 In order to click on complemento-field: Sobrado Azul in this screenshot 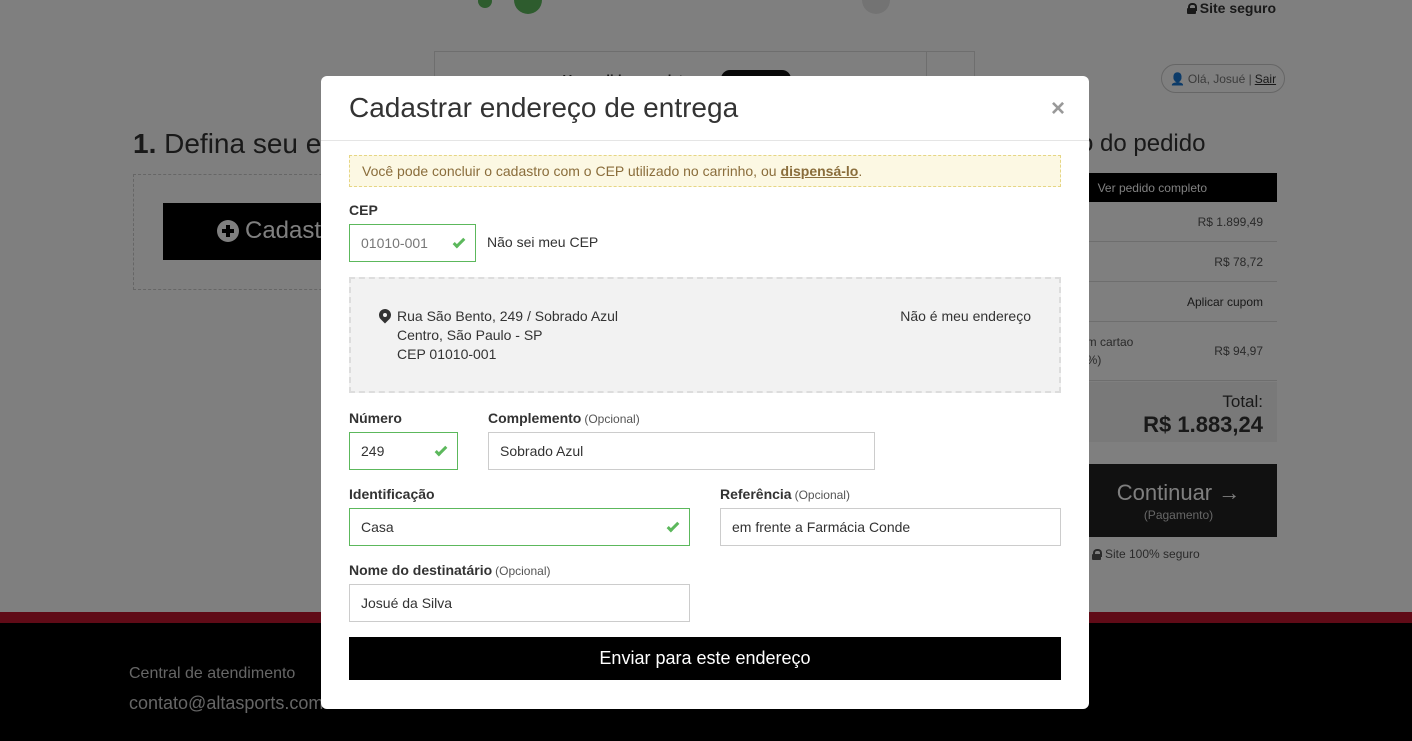, I will do `click(681, 451)`.